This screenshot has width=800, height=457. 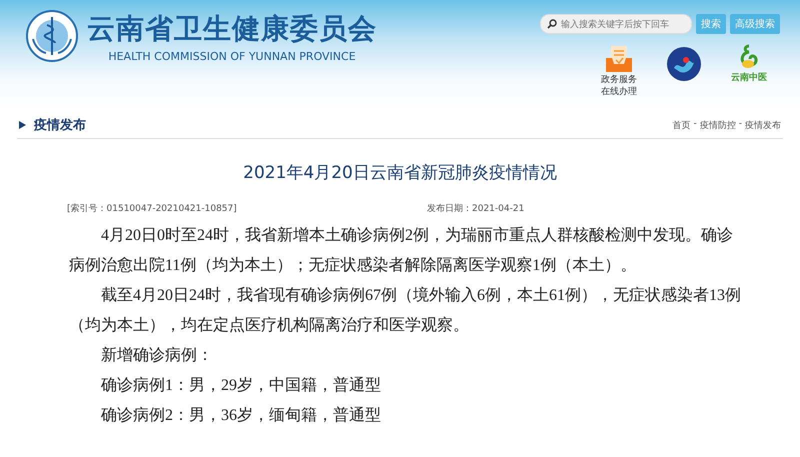 What do you see at coordinates (475, 208) in the screenshot?
I see `publish-date: 发布日期：2021-04-21` at bounding box center [475, 208].